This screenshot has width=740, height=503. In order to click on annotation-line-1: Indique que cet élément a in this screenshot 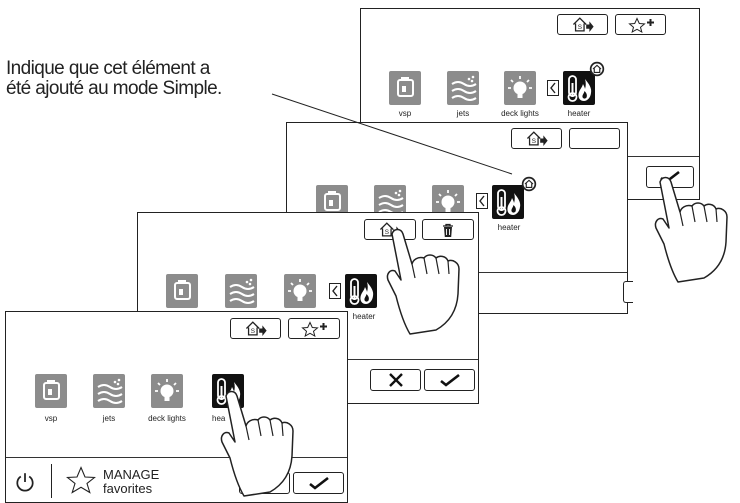, I will do `click(108, 68)`.